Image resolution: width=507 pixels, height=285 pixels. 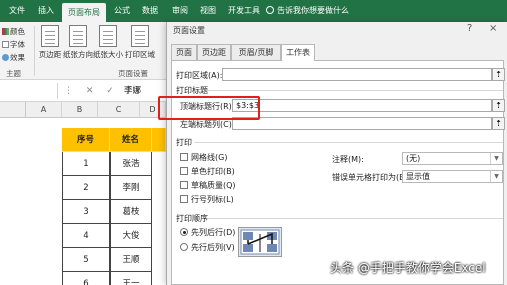 I want to click on fonts-icon, so click(x=5, y=44).